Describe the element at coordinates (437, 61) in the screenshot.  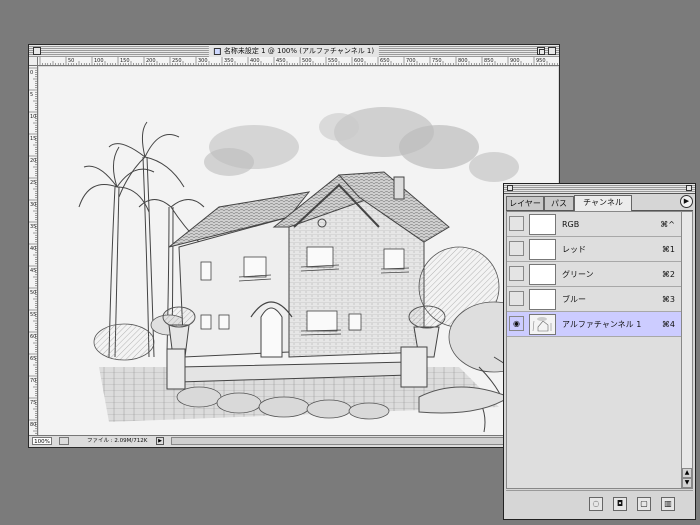
I see `ruler-label: 750` at that location.